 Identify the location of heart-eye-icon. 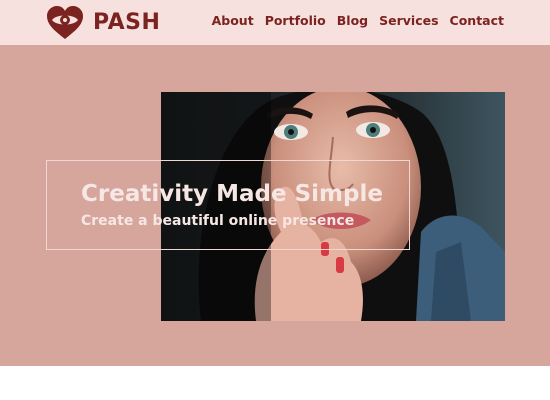
(65, 22).